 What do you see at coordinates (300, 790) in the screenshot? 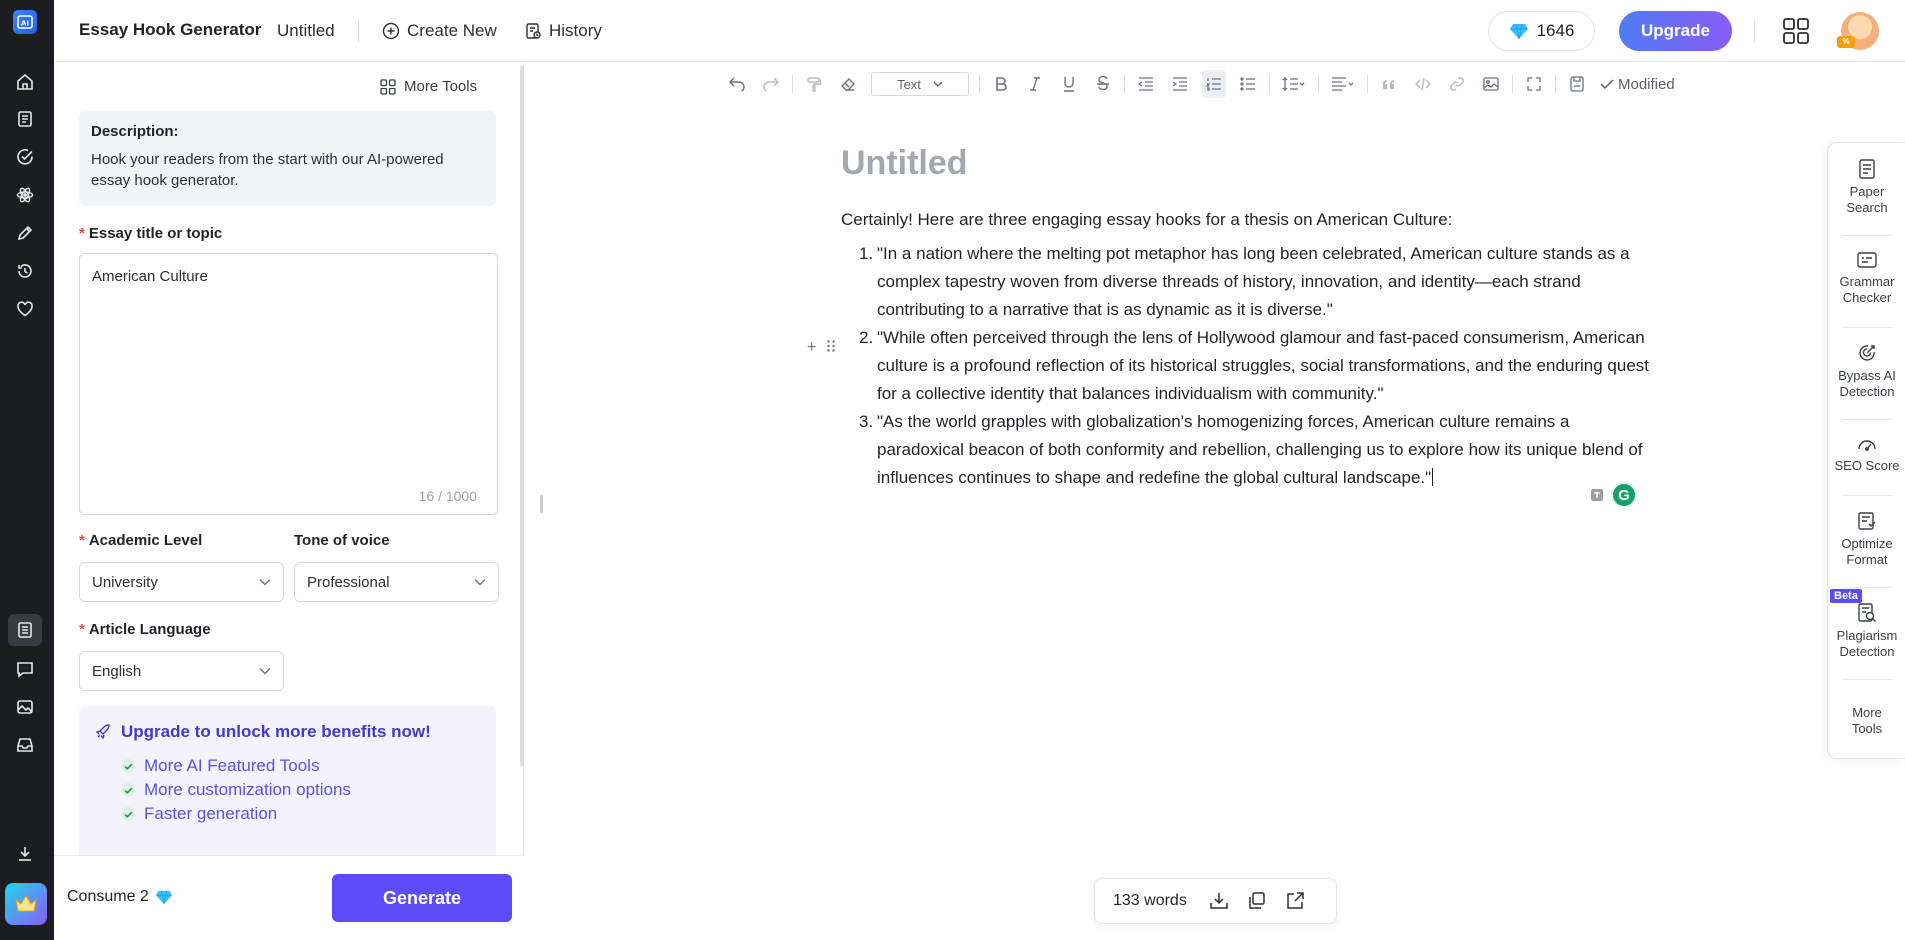
I see `benefit-item: More customization options` at bounding box center [300, 790].